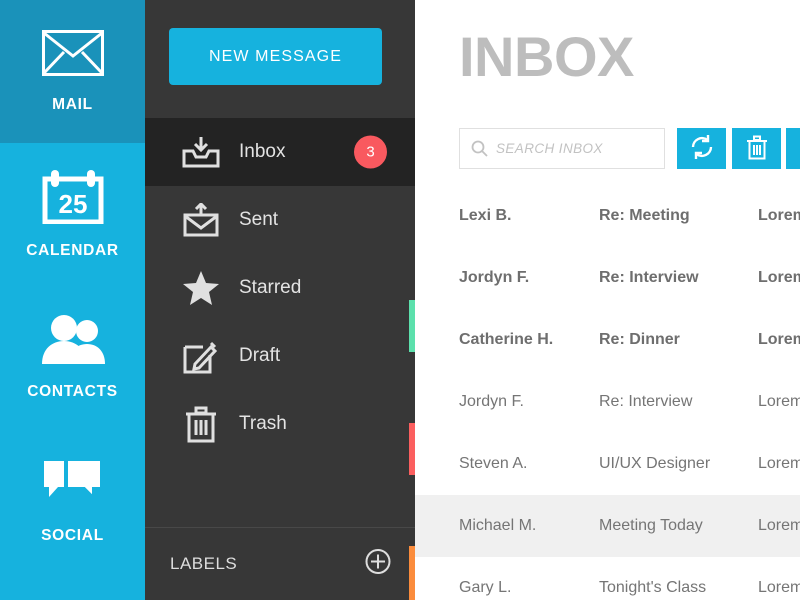 The width and height of the screenshot is (800, 600). Describe the element at coordinates (378, 564) in the screenshot. I see `plus-circle-icon` at that location.